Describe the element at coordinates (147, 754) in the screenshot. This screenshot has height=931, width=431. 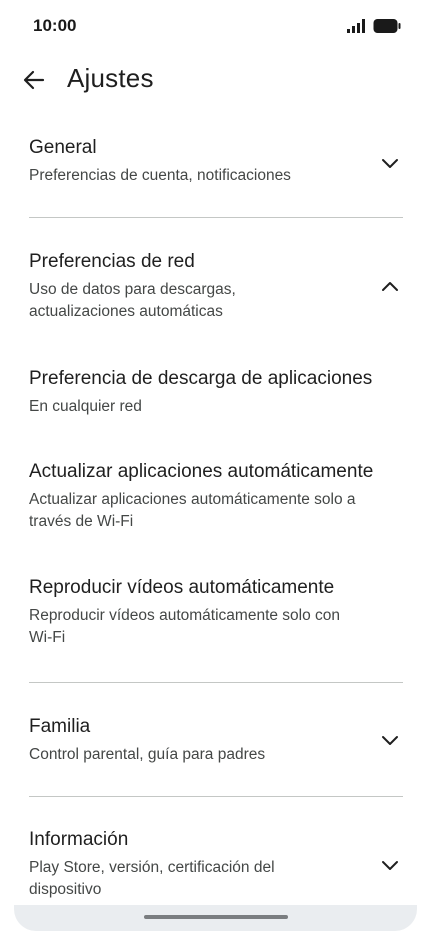
I see `section-family-subtitle: Control parental, guía para padres` at that location.